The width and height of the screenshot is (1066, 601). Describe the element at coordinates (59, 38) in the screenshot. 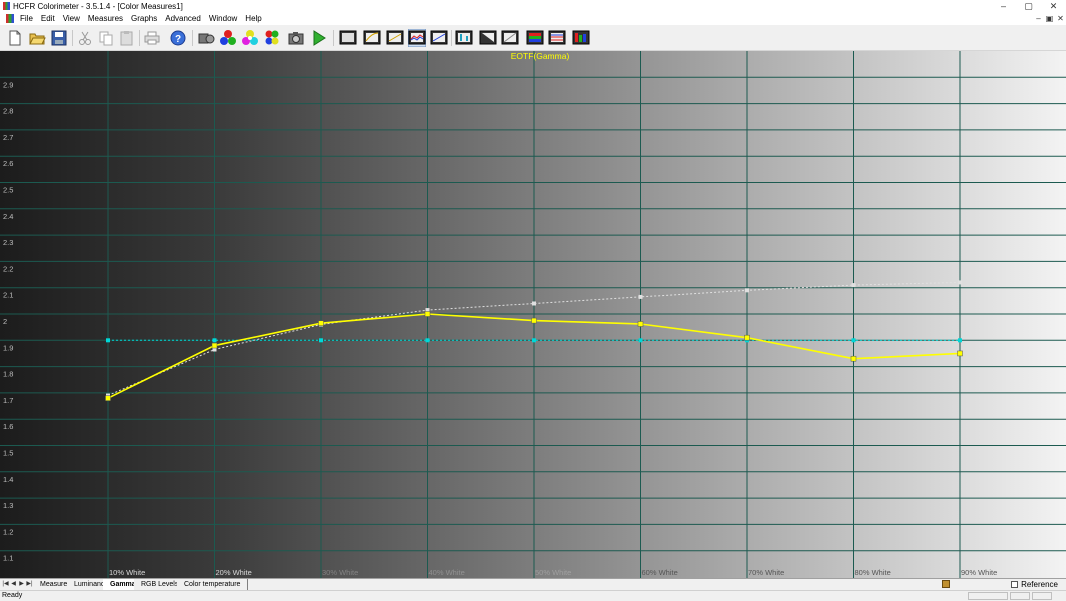

I see `save-icon` at that location.